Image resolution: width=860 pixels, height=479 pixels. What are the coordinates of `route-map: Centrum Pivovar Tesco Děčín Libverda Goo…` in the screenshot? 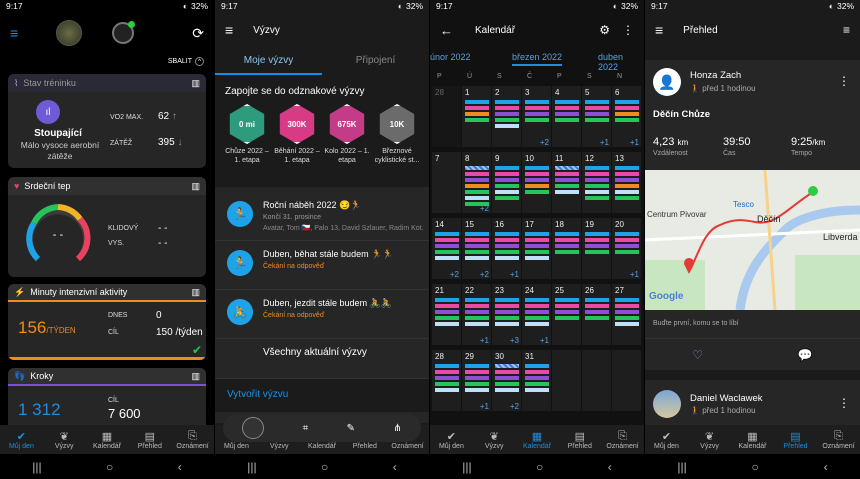 It's located at (752, 240).